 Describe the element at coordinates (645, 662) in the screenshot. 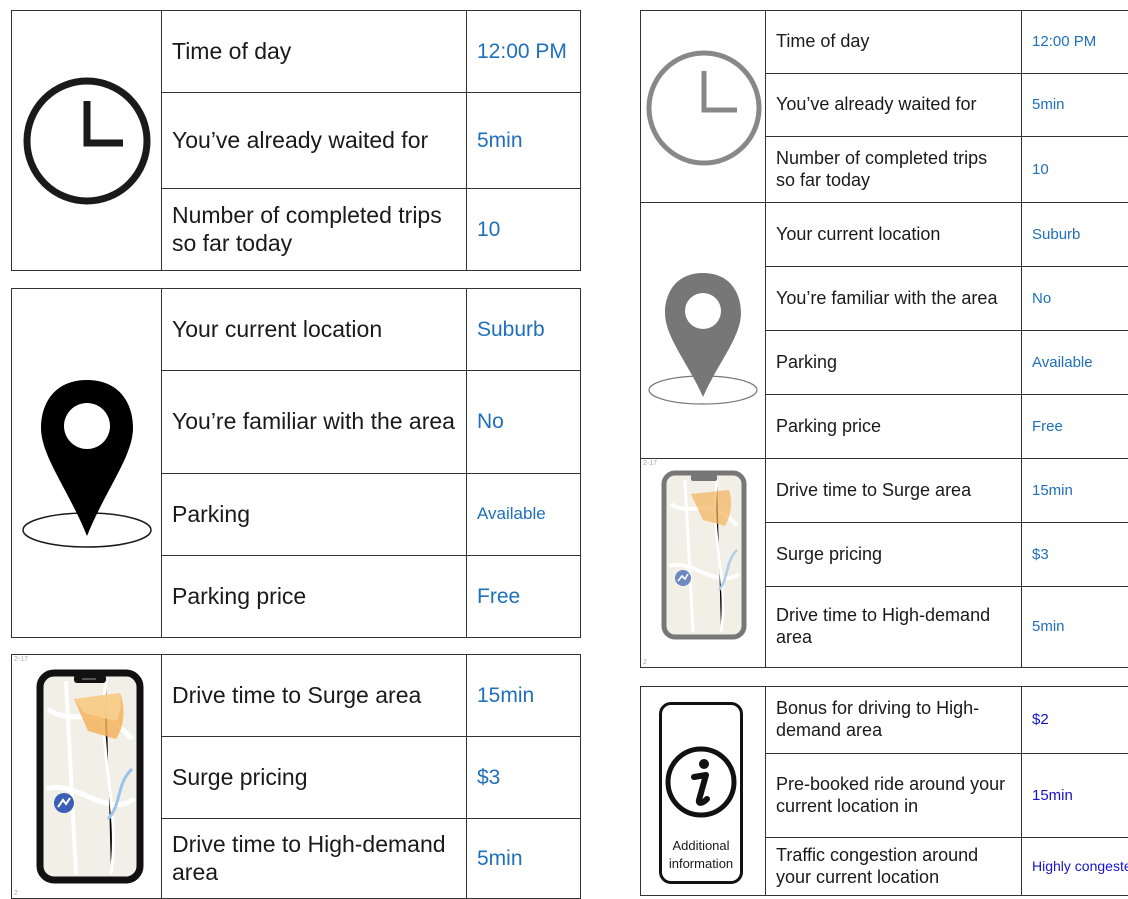

I see `corner-tag: 2` at that location.